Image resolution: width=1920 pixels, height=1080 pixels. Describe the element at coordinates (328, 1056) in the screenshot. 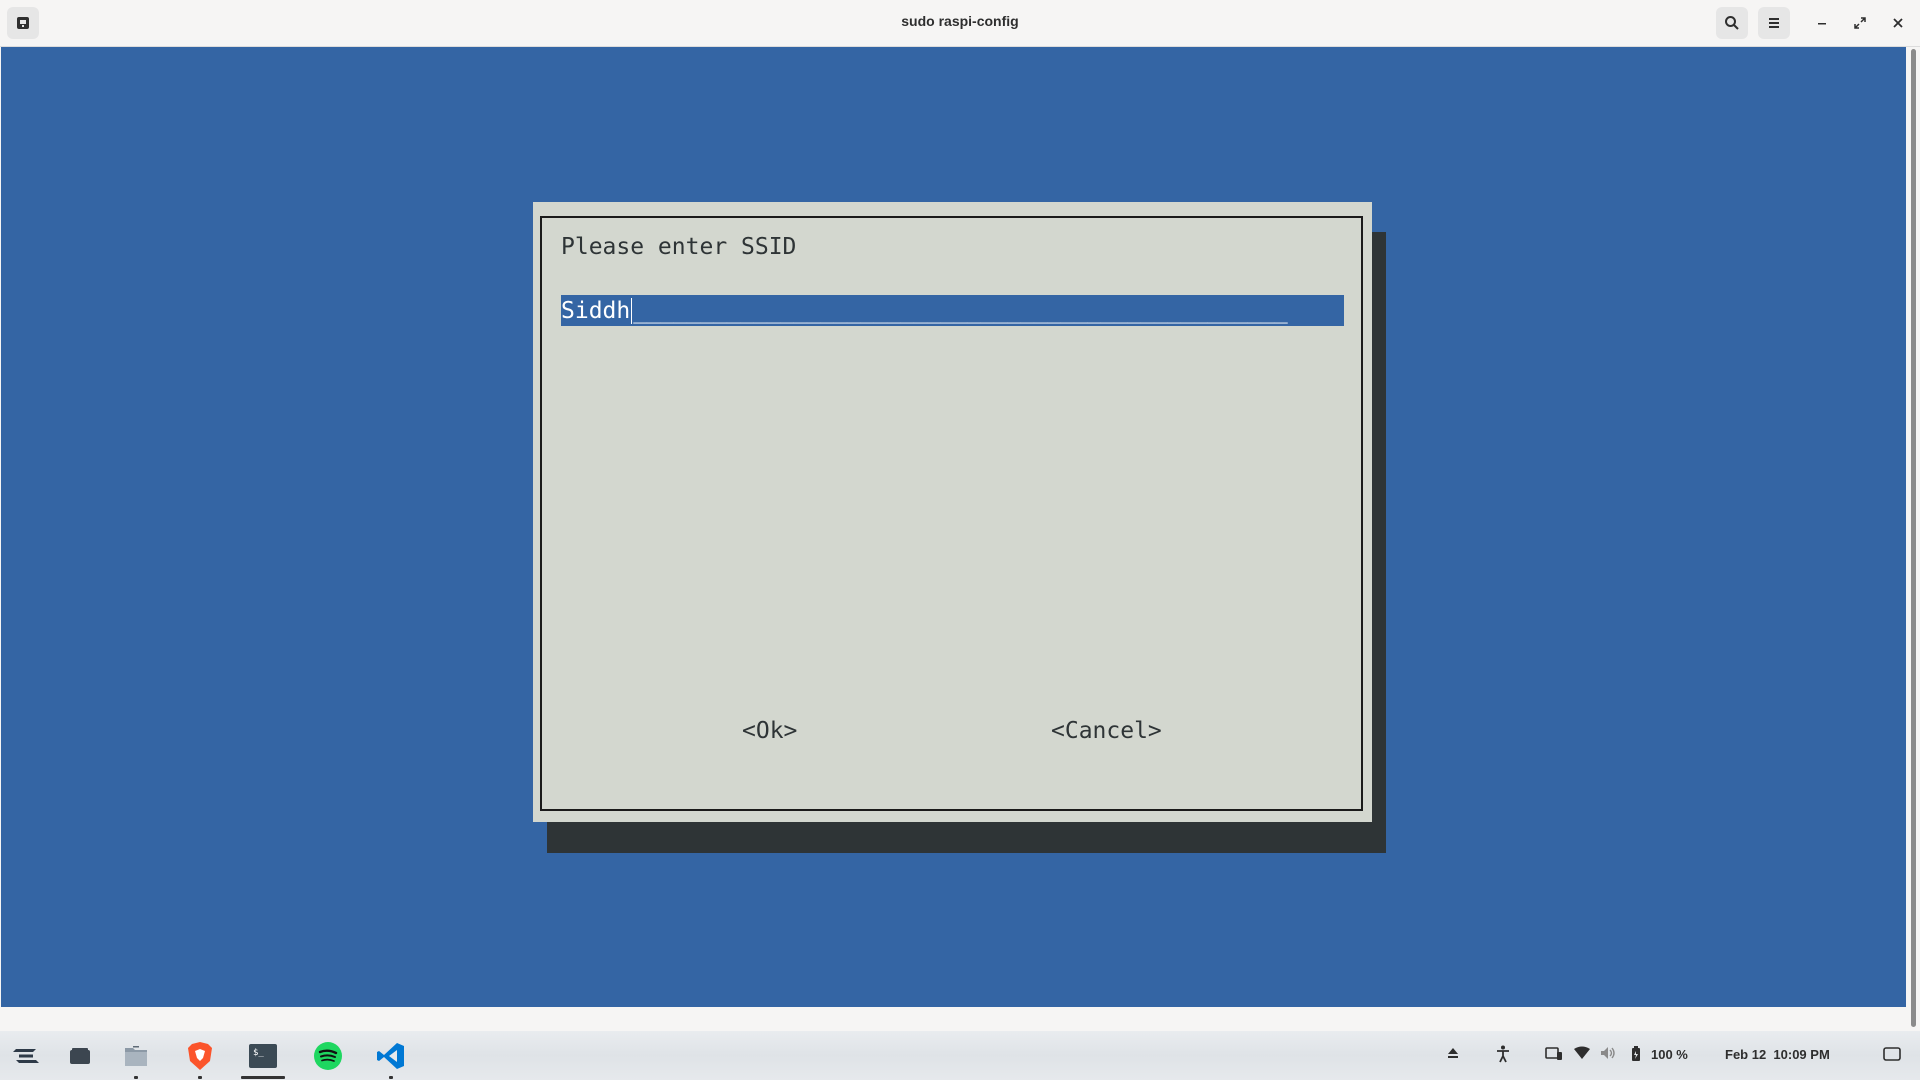

I see `spotify-icon` at that location.